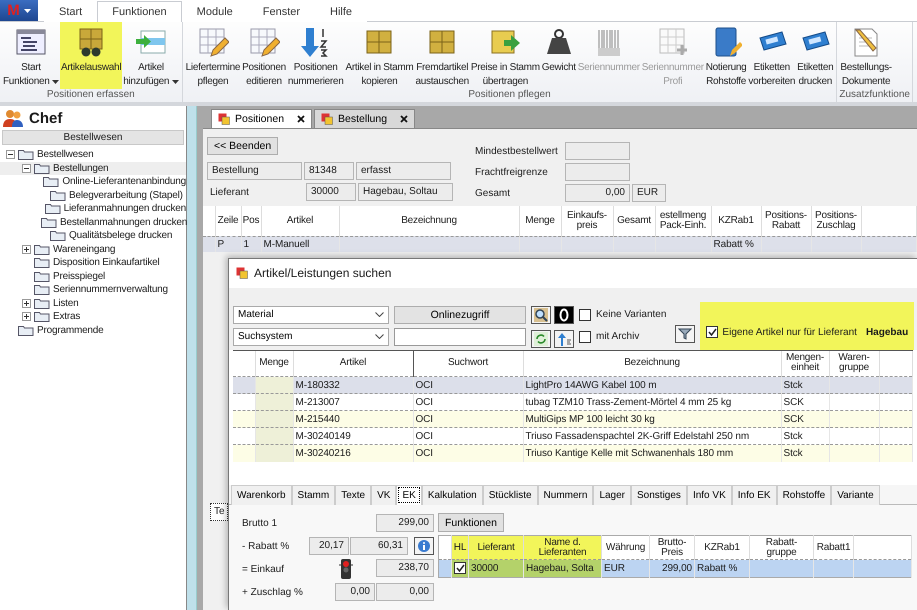  Describe the element at coordinates (353, 495) in the screenshot. I see `tab: Texte` at that location.